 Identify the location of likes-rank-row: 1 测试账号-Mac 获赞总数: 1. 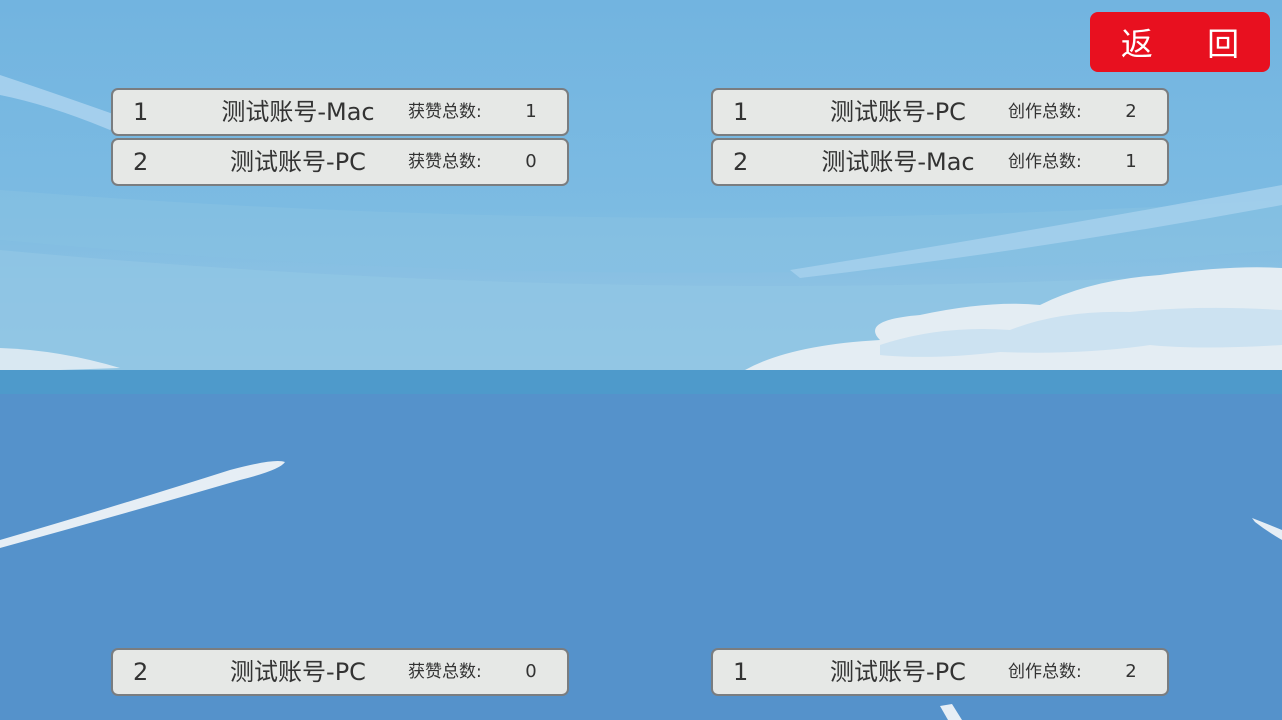
(340, 112).